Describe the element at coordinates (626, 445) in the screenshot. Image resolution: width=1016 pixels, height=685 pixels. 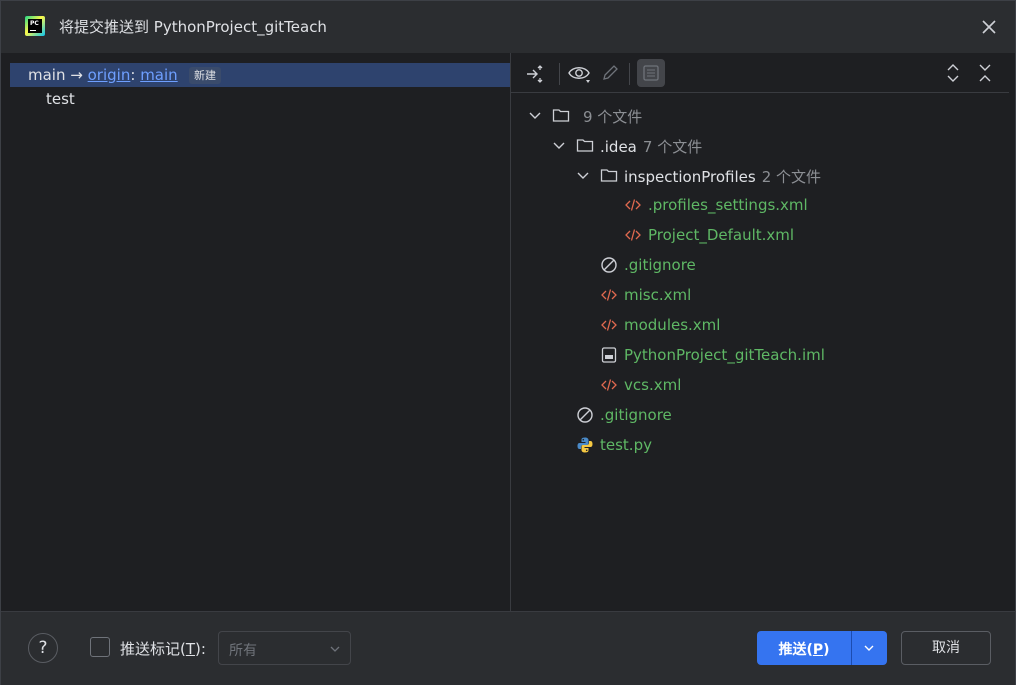
I see `file-label: test.py` at that location.